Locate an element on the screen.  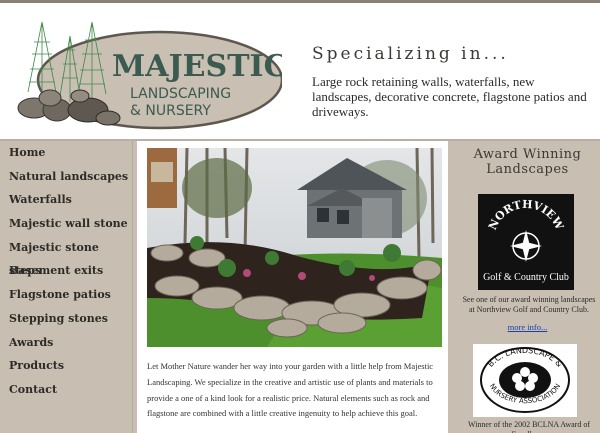
awards-title: Award Winning Landscapes is located at coordinates (527, 162).